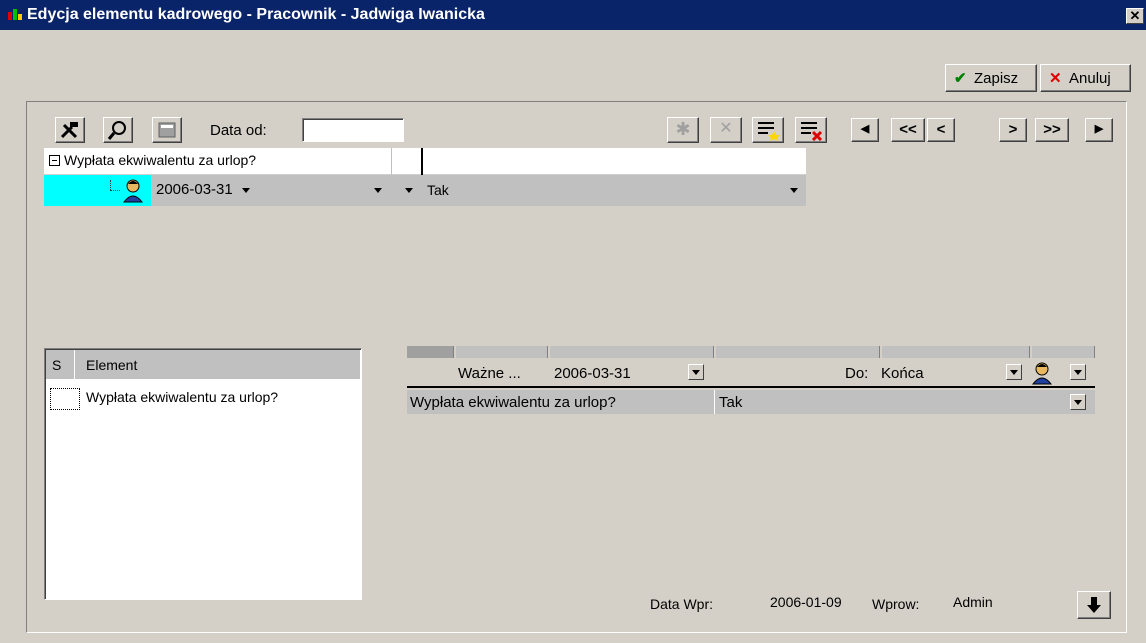  What do you see at coordinates (960, 78) in the screenshot?
I see `check-icon: ✔` at bounding box center [960, 78].